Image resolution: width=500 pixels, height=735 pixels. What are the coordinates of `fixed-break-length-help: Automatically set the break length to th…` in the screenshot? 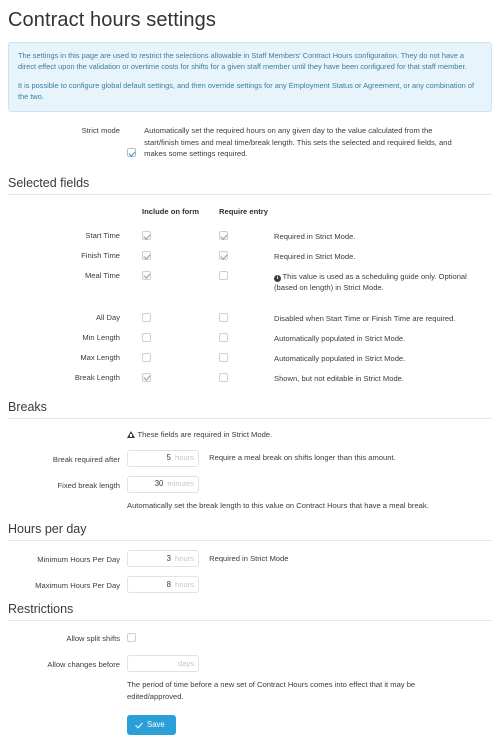 It's located at (278, 505).